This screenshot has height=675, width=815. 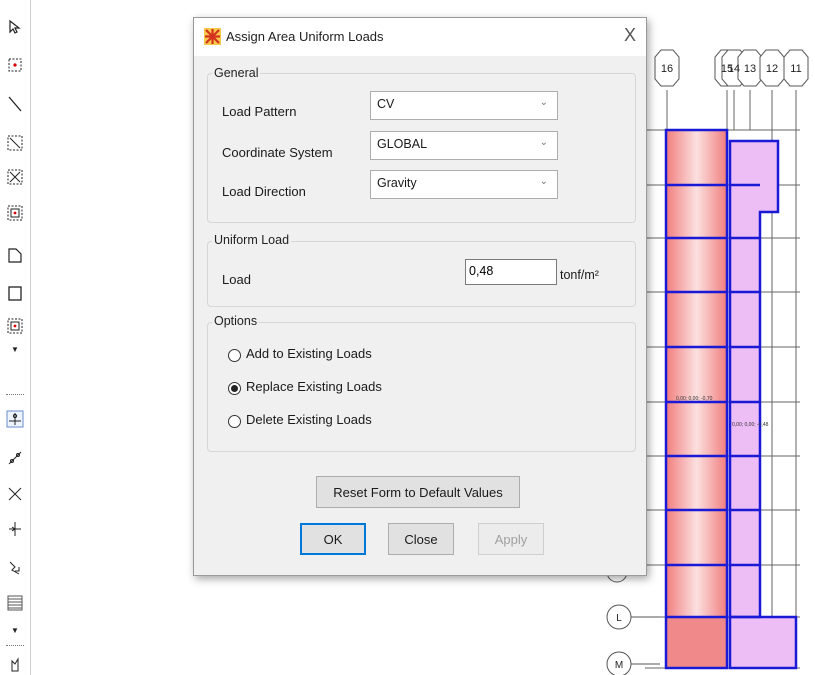 I want to click on coordinate-system-label: Coordinate System, so click(x=277, y=152).